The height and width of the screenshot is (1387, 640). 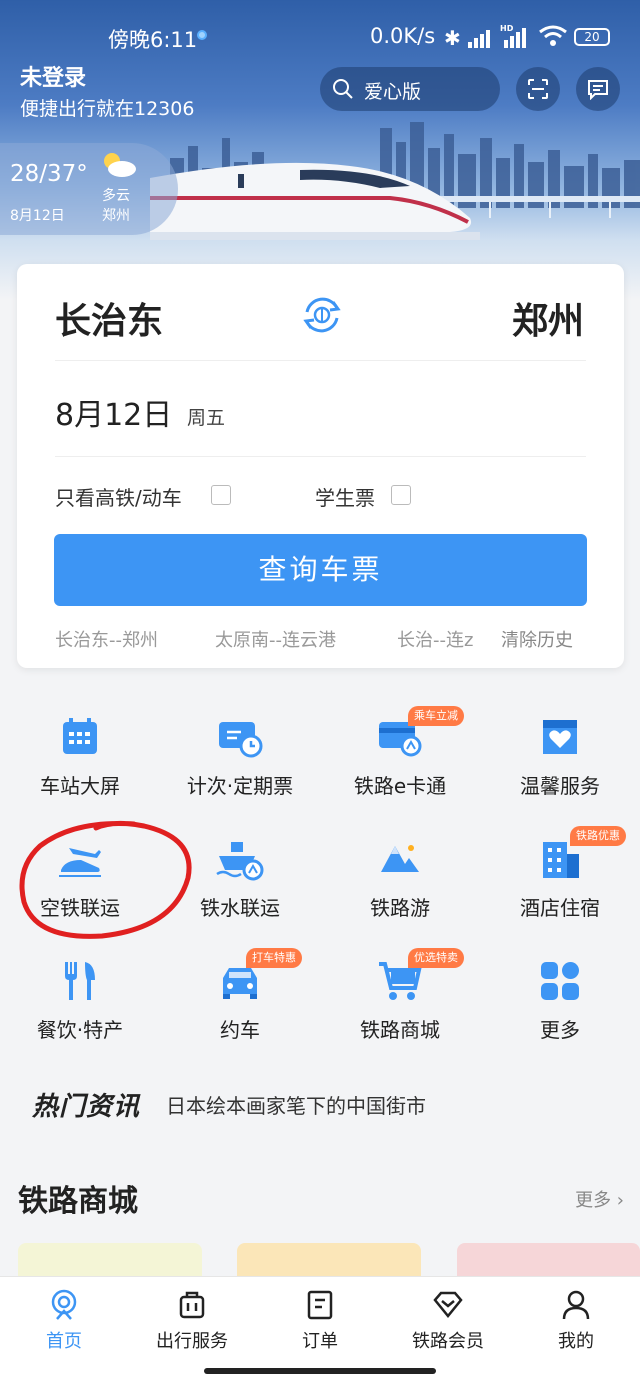 What do you see at coordinates (548, 318) in the screenshot?
I see `to-station: 郑州` at bounding box center [548, 318].